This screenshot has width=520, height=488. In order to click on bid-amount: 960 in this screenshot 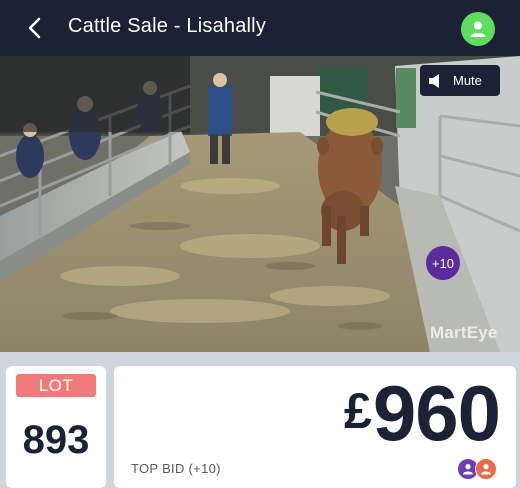, I will do `click(436, 413)`.